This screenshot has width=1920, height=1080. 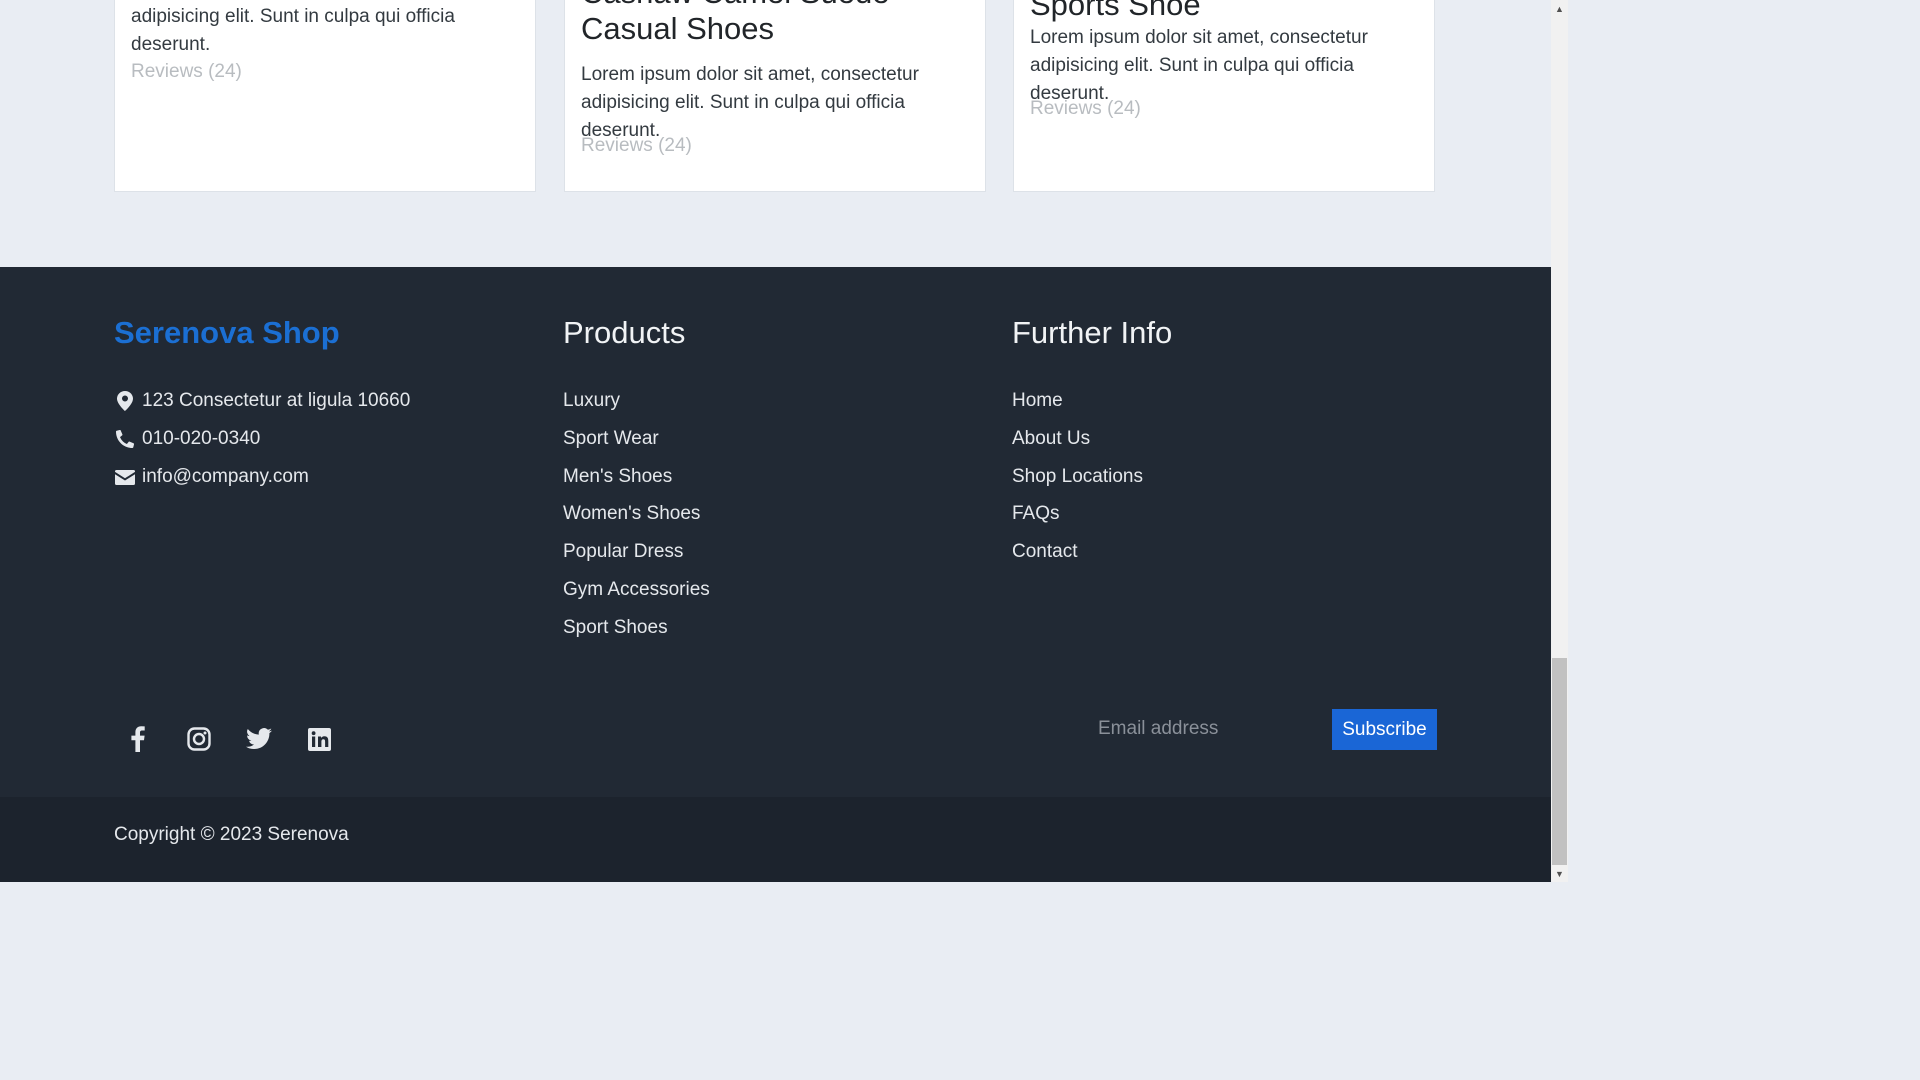 What do you see at coordinates (1077, 519) in the screenshot?
I see `footer-link-faqs: FAQs` at bounding box center [1077, 519].